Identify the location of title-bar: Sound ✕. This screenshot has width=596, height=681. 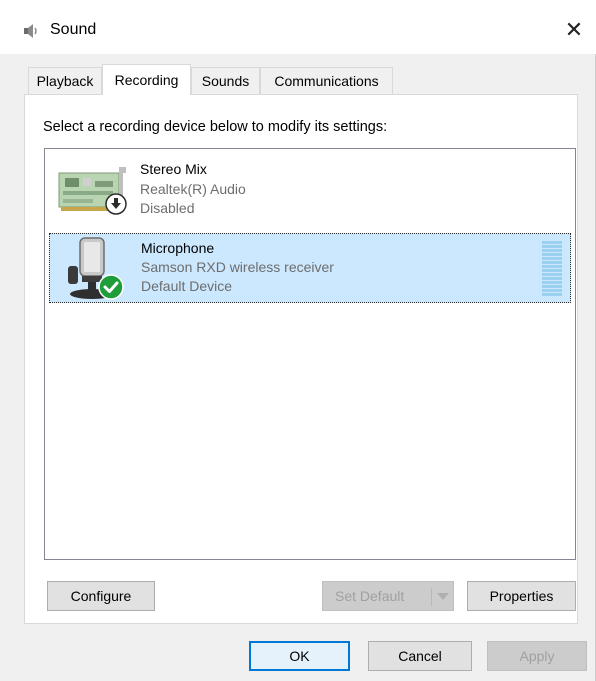
(298, 27).